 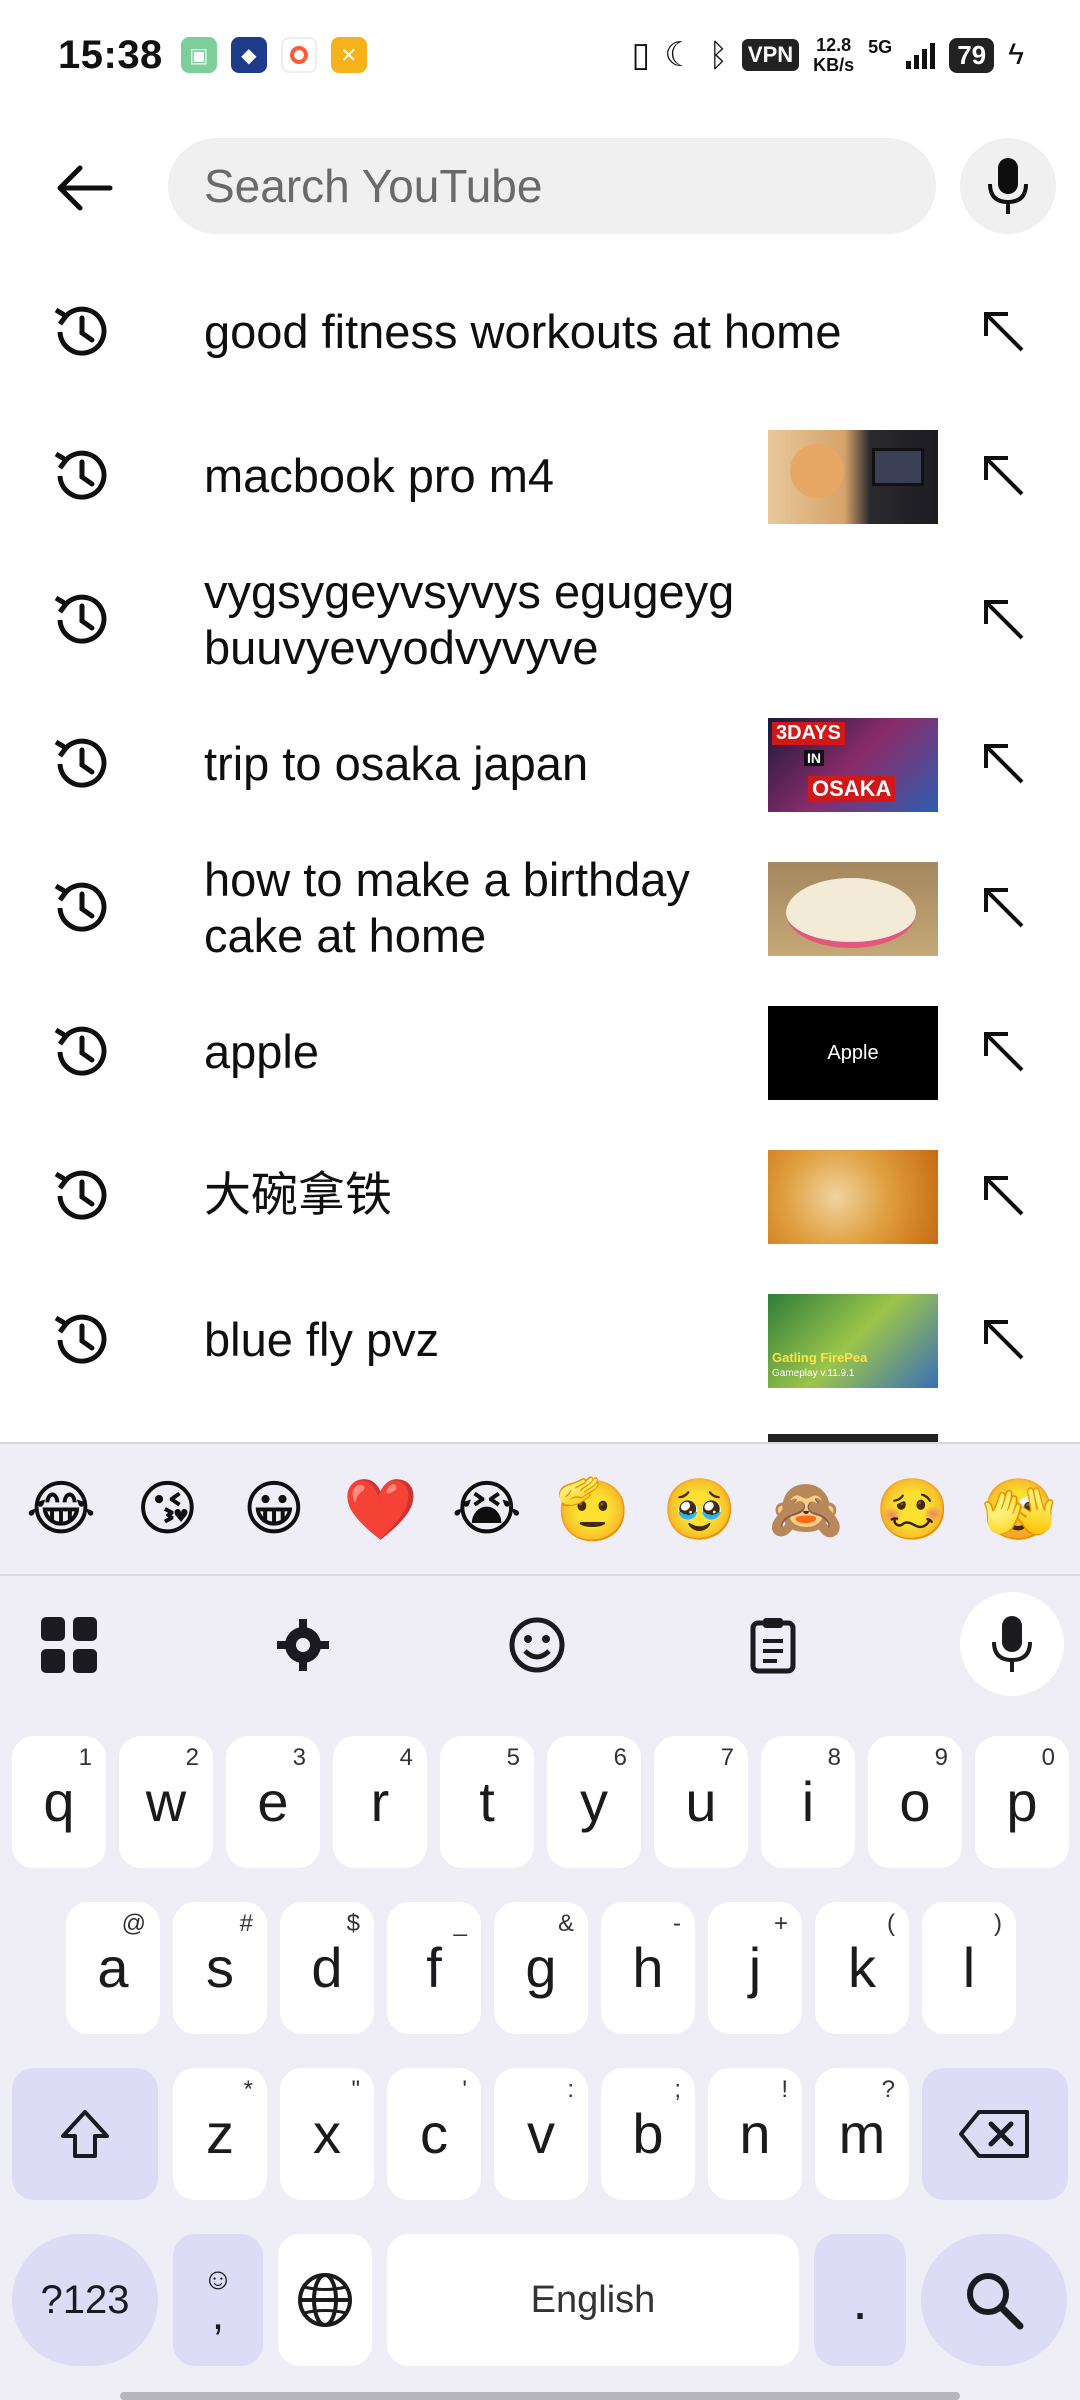 What do you see at coordinates (820, 1357) in the screenshot?
I see `thumbnail-text: Gatling FirePea` at bounding box center [820, 1357].